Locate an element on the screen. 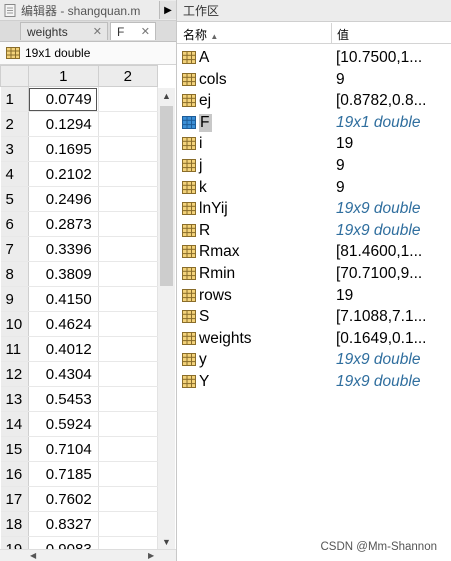  scroll-up-icon: ▲ is located at coordinates (166, 96).